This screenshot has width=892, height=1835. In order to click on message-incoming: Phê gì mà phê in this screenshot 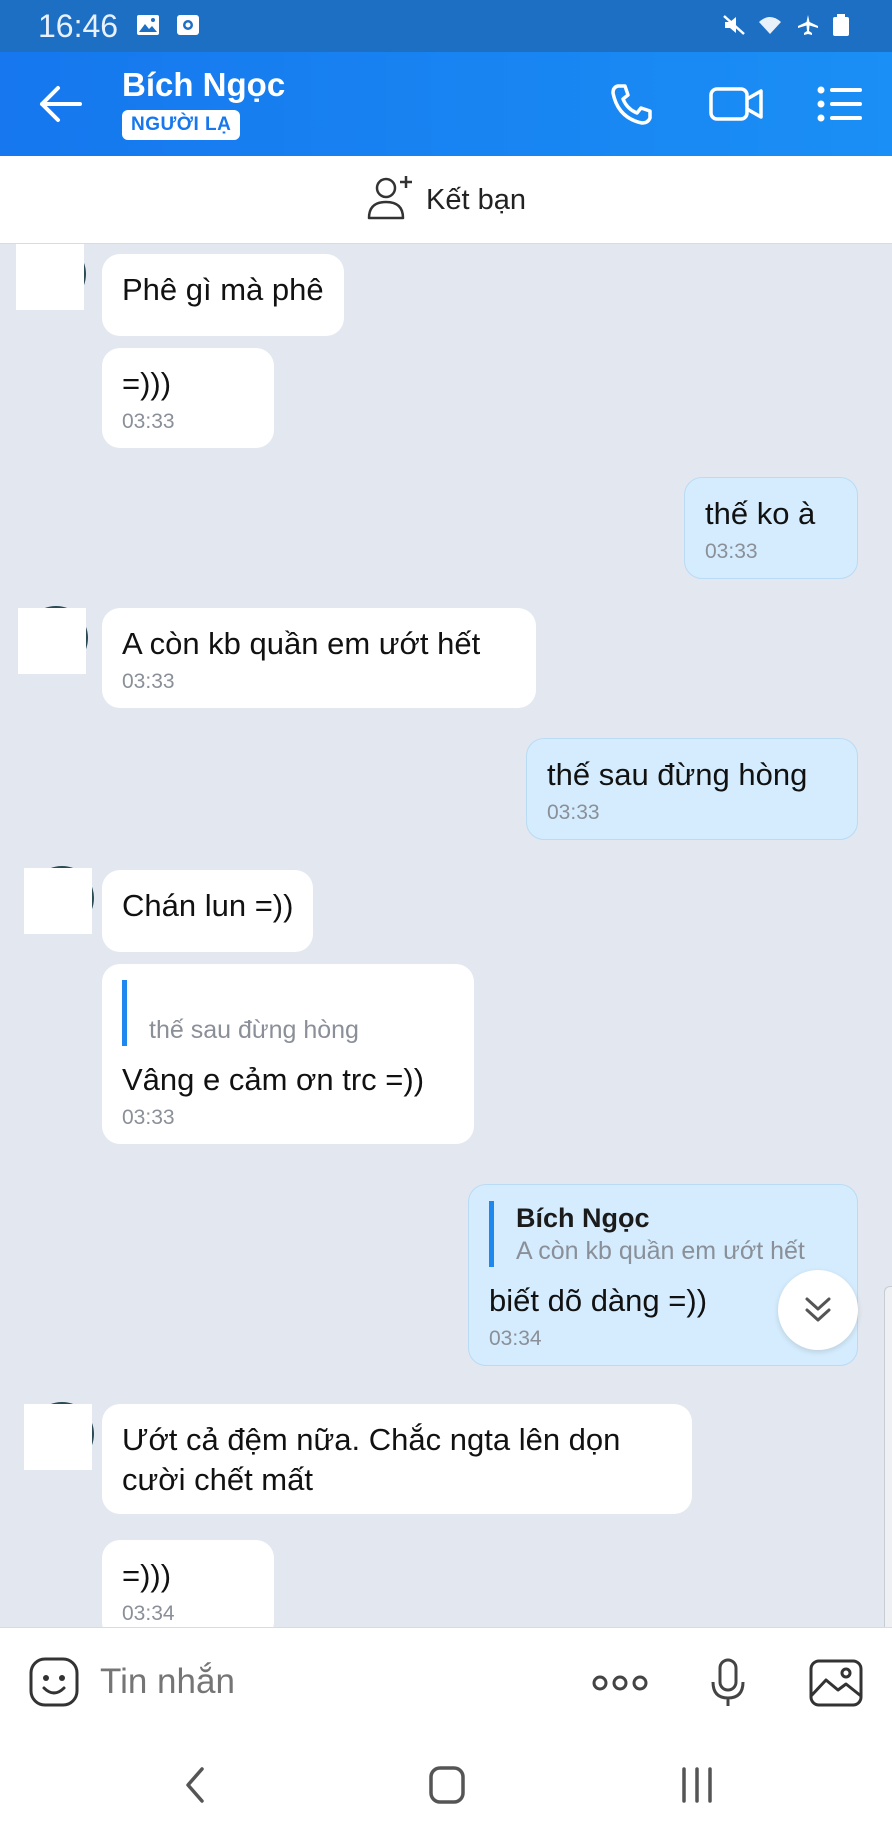, I will do `click(223, 295)`.